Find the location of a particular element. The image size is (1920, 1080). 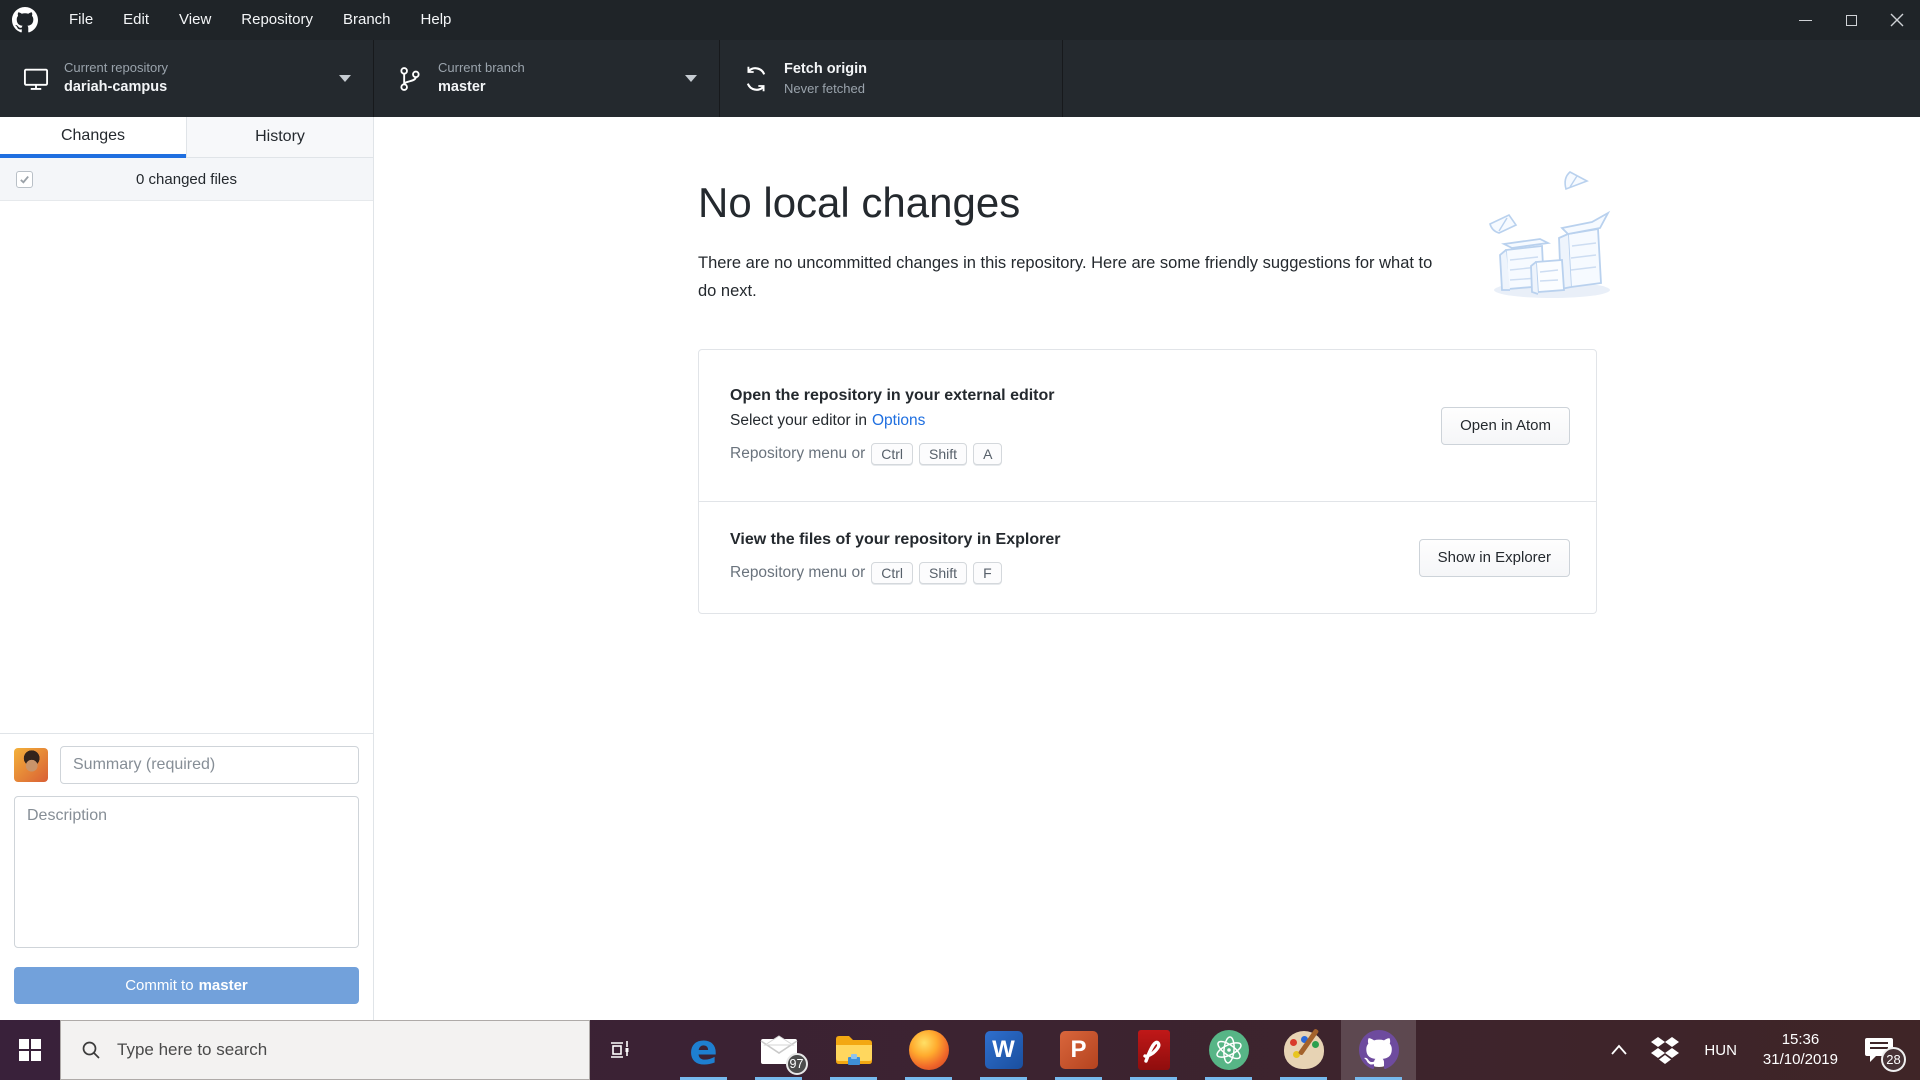

close-button is located at coordinates (1897, 20).